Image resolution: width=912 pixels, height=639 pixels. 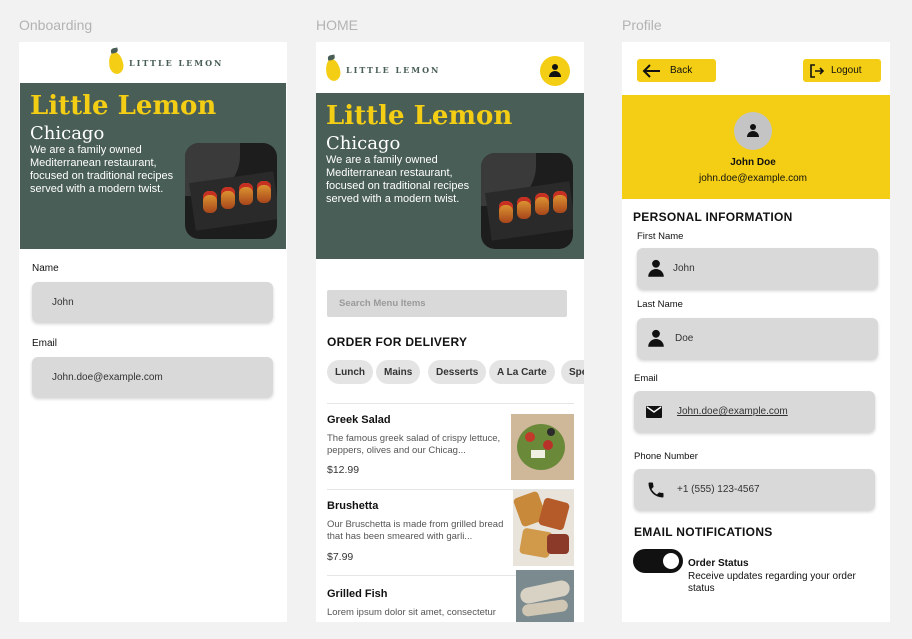 I want to click on greek-salad-image, so click(x=542, y=447).